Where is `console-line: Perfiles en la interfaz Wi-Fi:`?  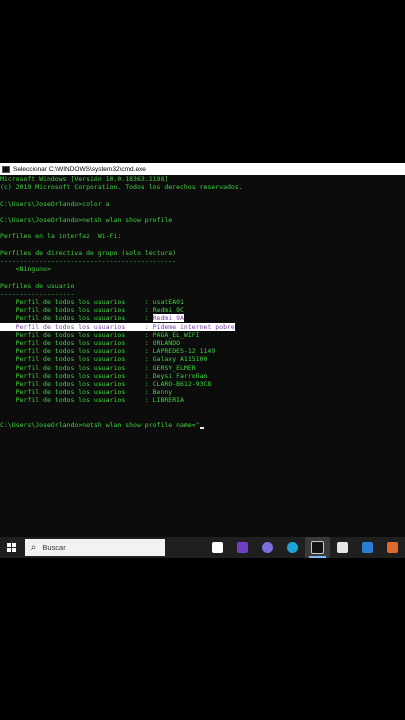 console-line: Perfiles en la interfaz Wi-Fi: is located at coordinates (61, 236).